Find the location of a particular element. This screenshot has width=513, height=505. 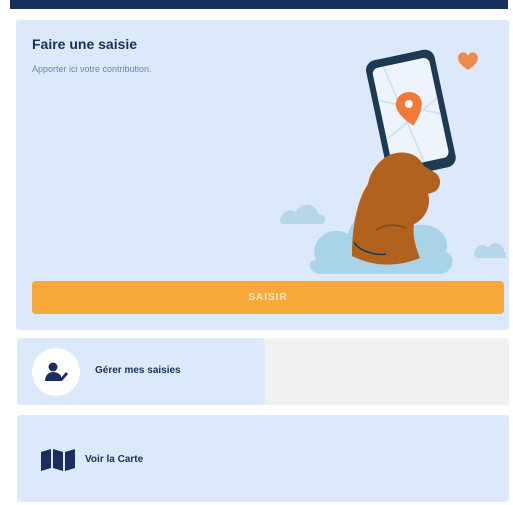

user-edit-icon is located at coordinates (56, 371).